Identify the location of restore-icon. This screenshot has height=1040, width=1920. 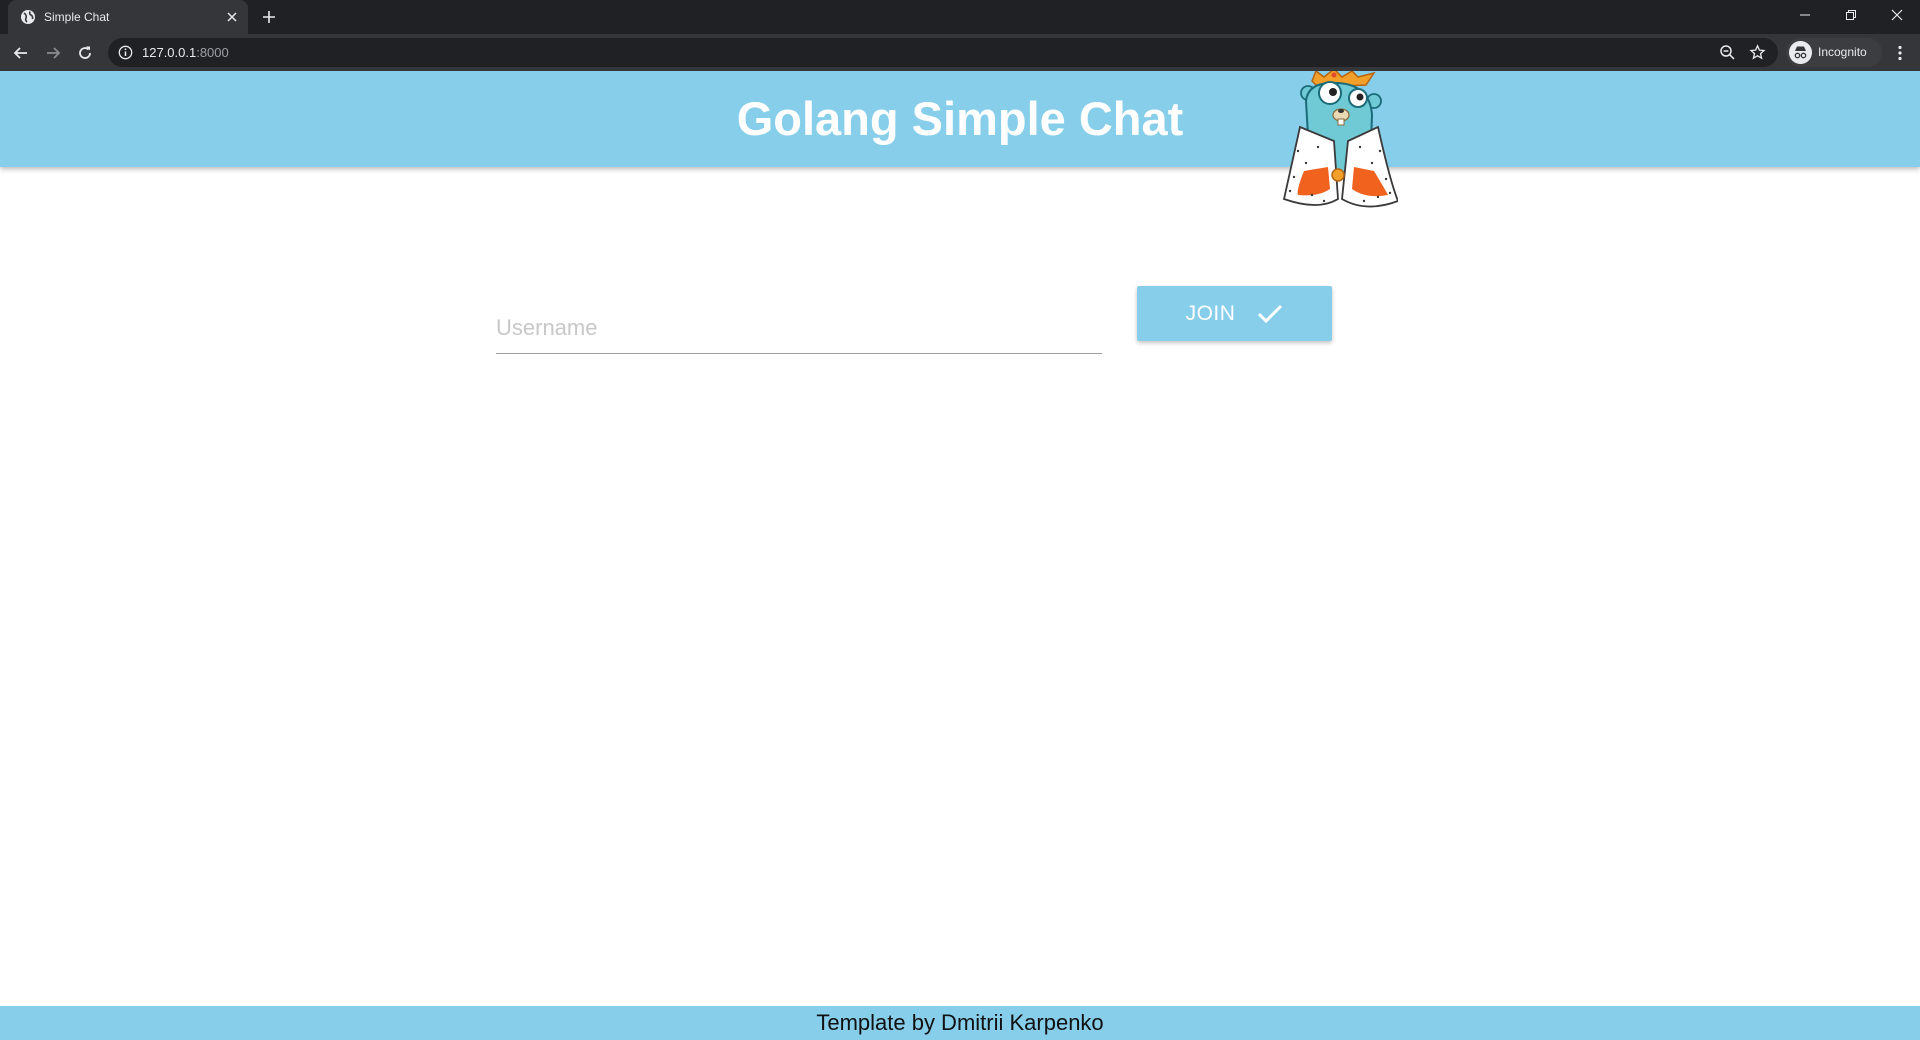
(1851, 15).